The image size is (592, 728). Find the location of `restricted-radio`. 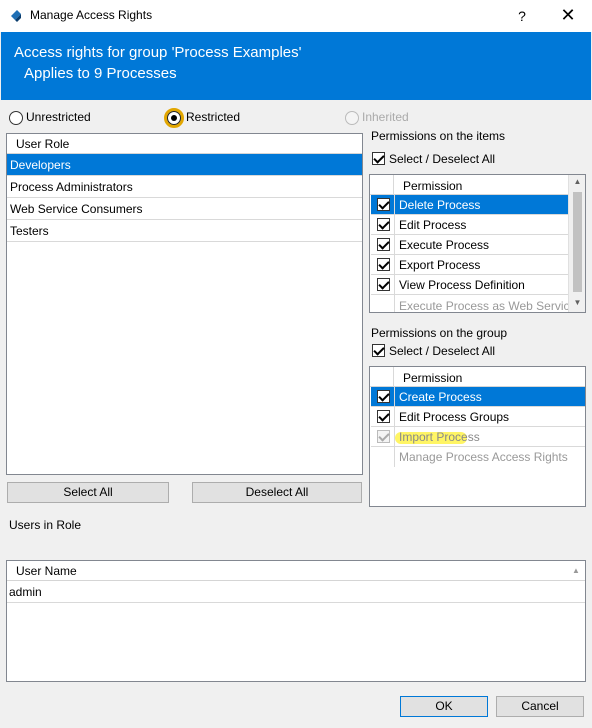

restricted-radio is located at coordinates (174, 118).